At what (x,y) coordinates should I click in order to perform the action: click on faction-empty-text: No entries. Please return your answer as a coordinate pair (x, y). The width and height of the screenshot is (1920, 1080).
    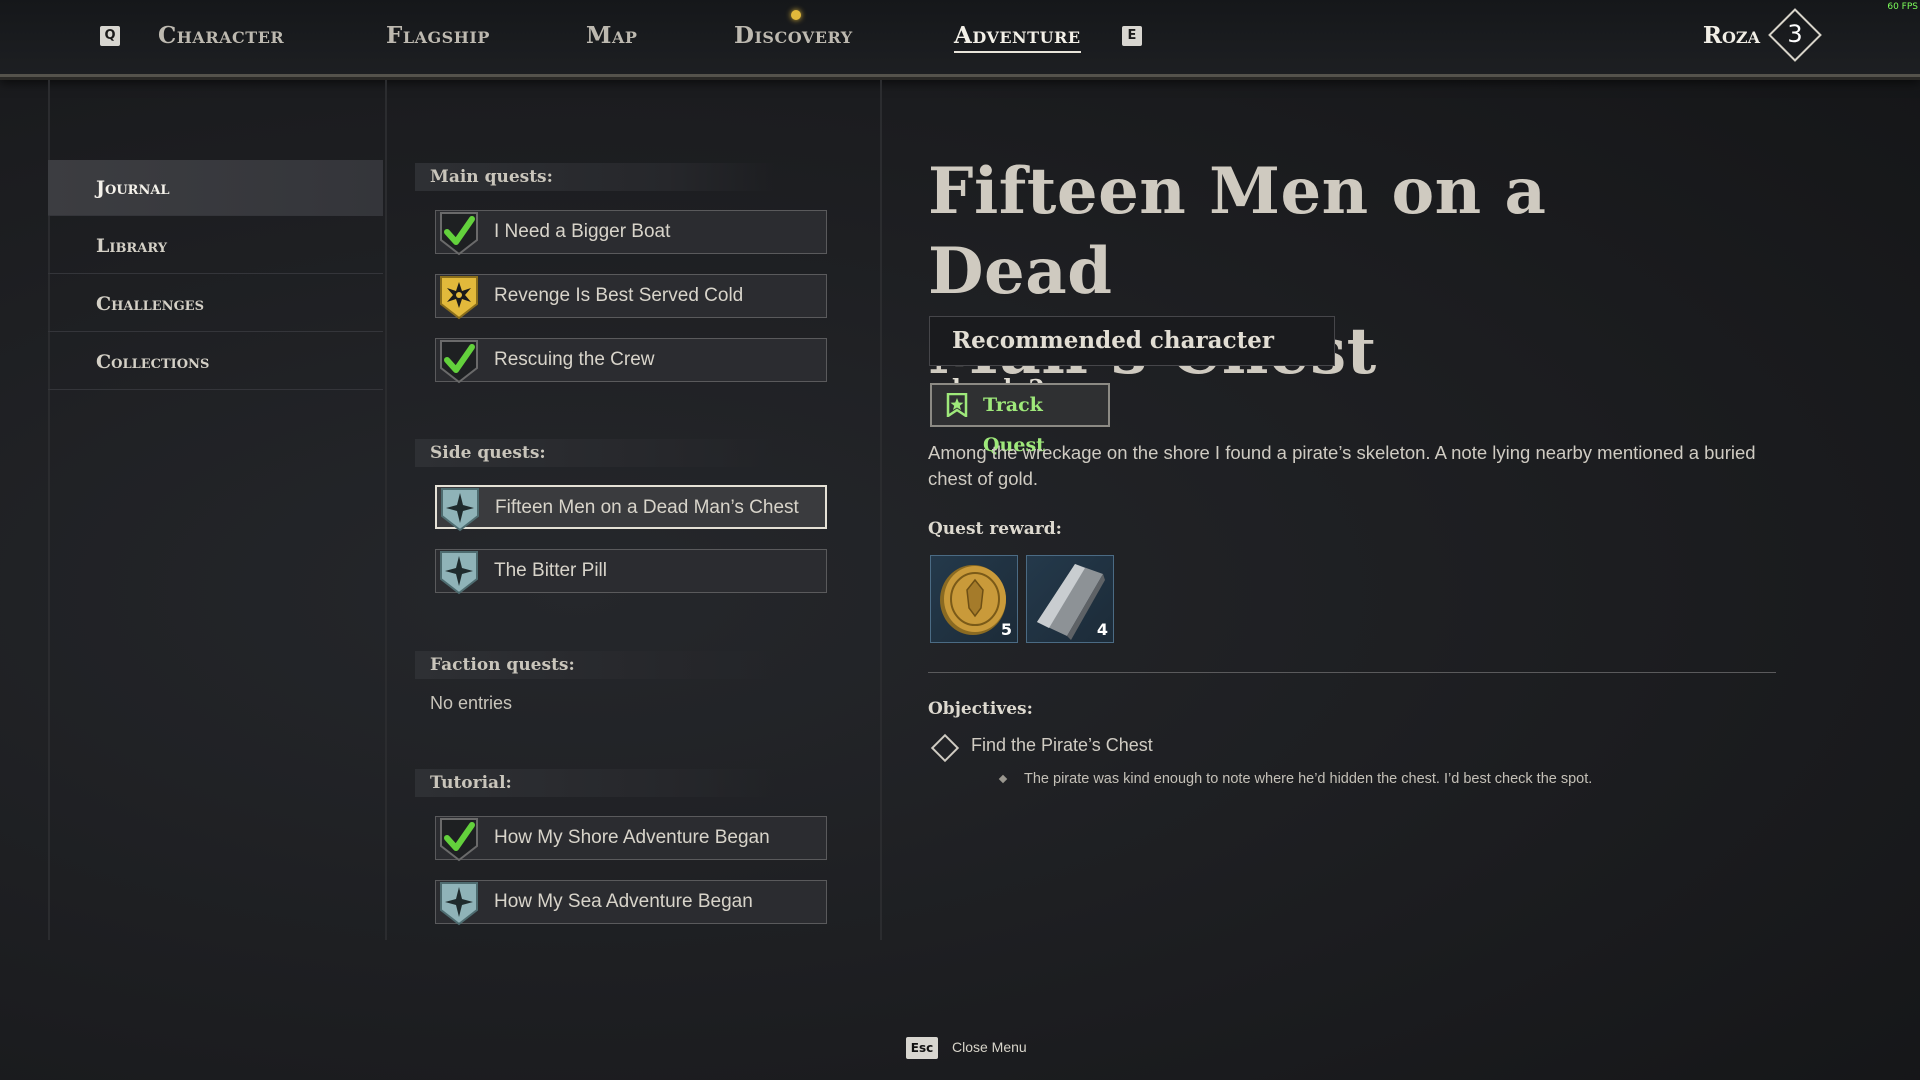
    Looking at the image, I should click on (471, 703).